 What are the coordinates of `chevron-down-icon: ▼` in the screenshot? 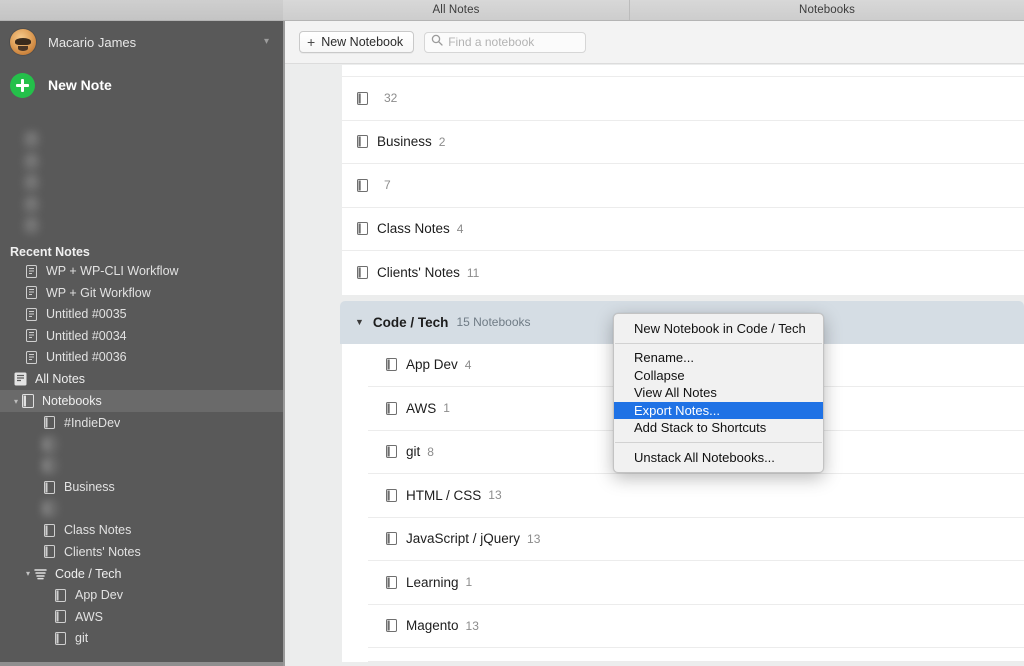 It's located at (359, 322).